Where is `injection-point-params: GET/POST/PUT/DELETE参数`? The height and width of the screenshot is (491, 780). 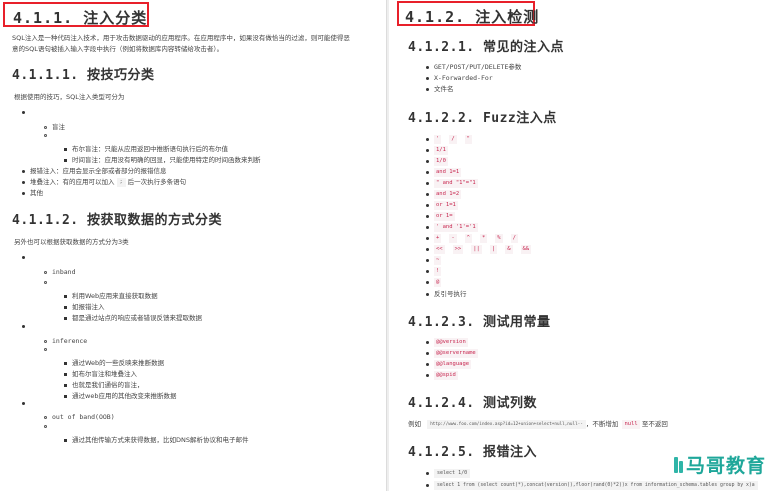
injection-point-params: GET/POST/PUT/DELETE参数 is located at coordinates (478, 67).